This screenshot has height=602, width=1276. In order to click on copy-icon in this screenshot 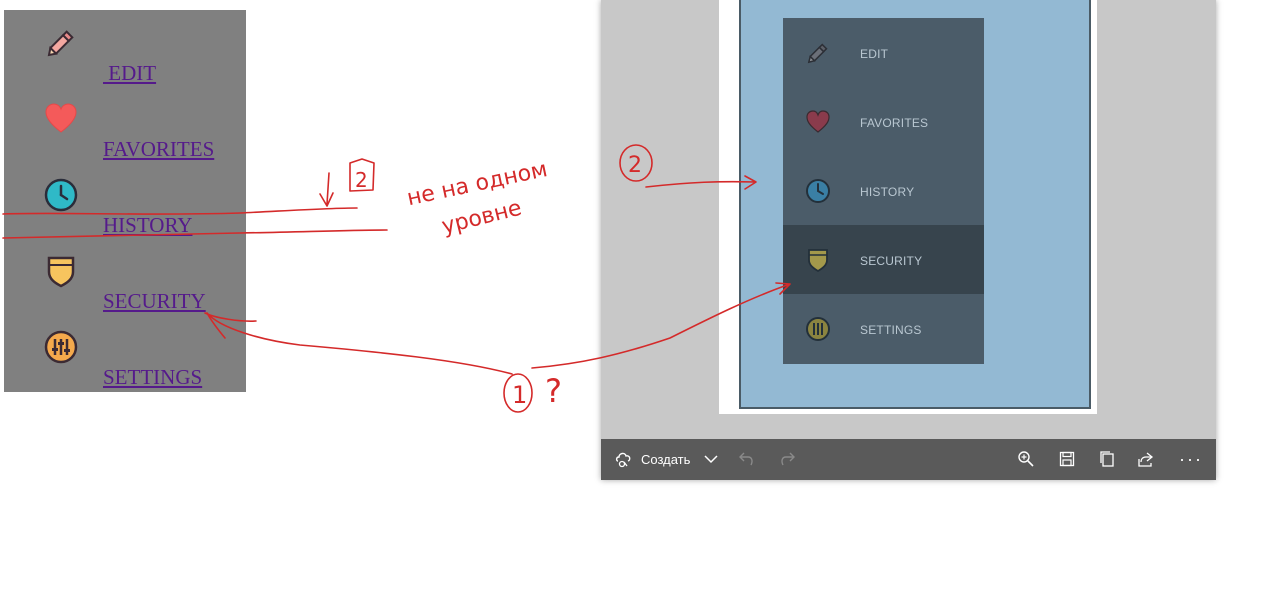, I will do `click(1107, 459)`.